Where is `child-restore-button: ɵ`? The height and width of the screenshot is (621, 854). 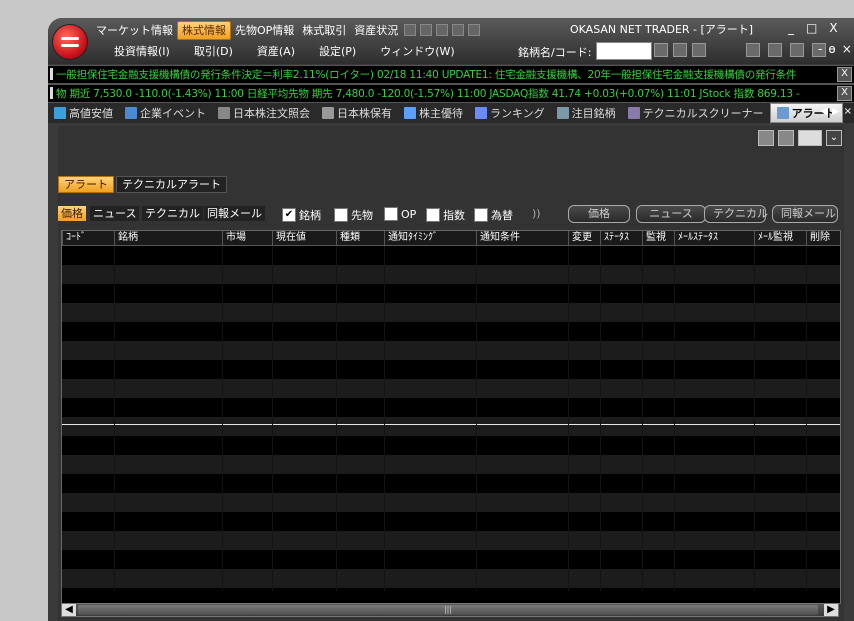 child-restore-button: ɵ is located at coordinates (831, 49).